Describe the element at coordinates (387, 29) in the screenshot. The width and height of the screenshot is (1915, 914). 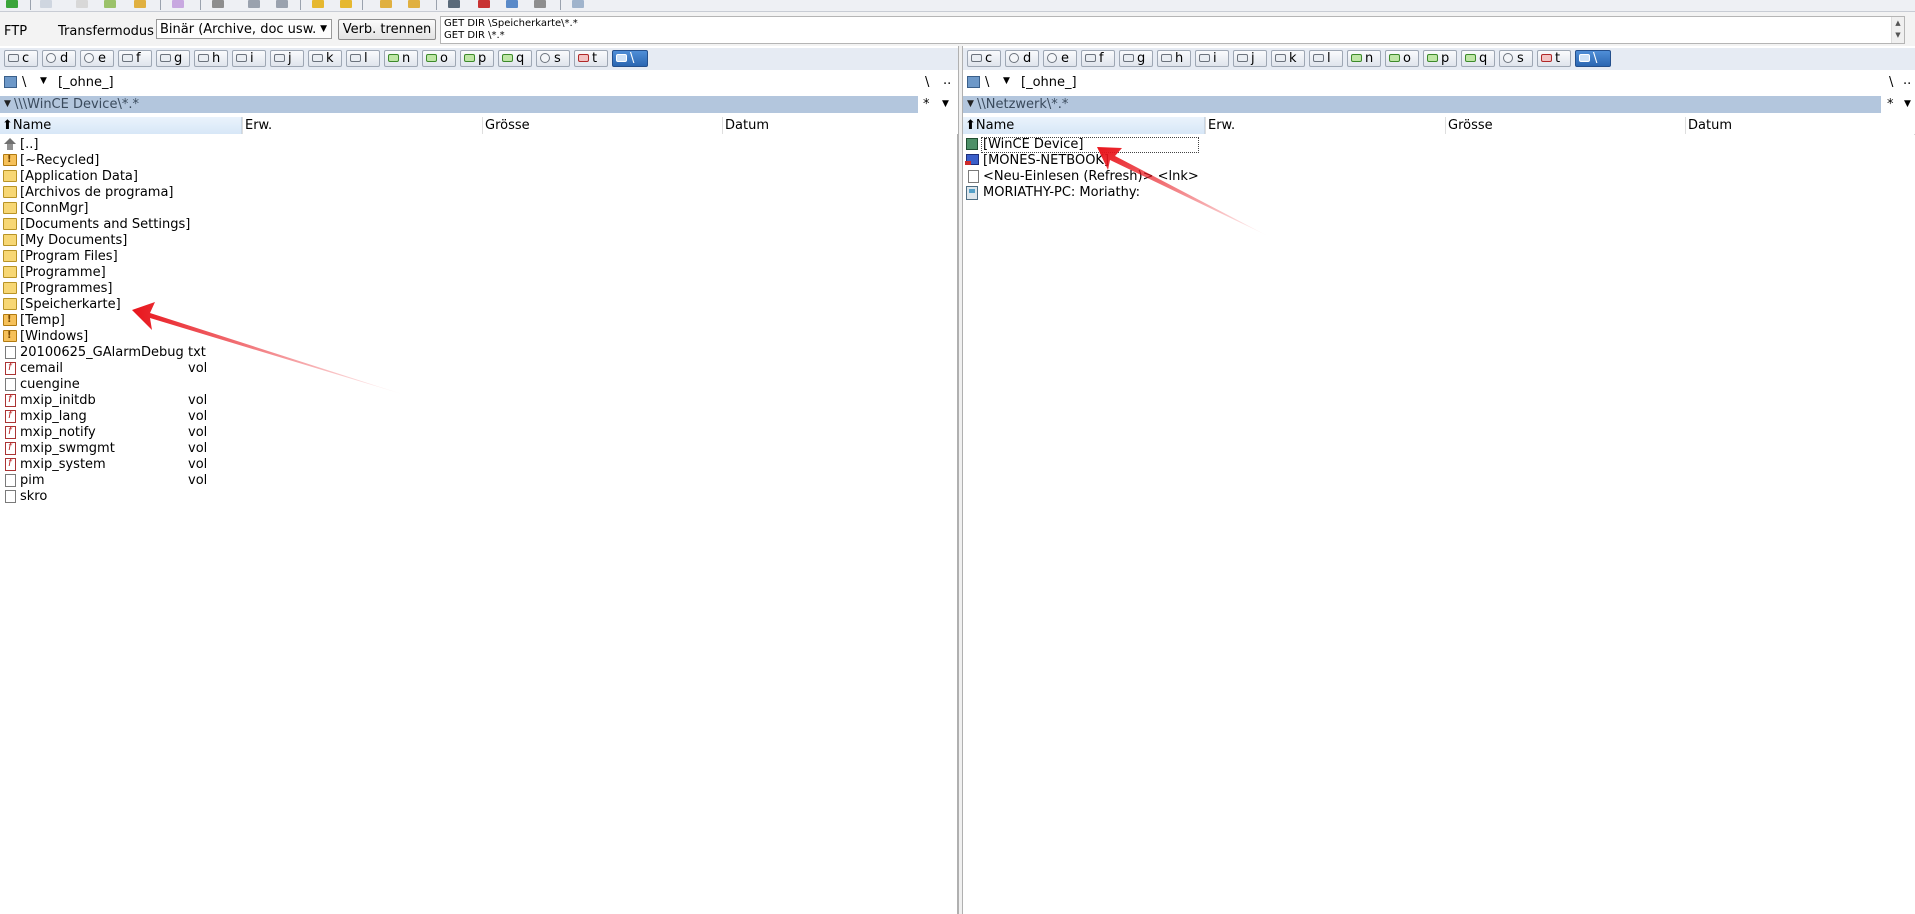
I see `disconnect-button: Verb. trennen` at that location.